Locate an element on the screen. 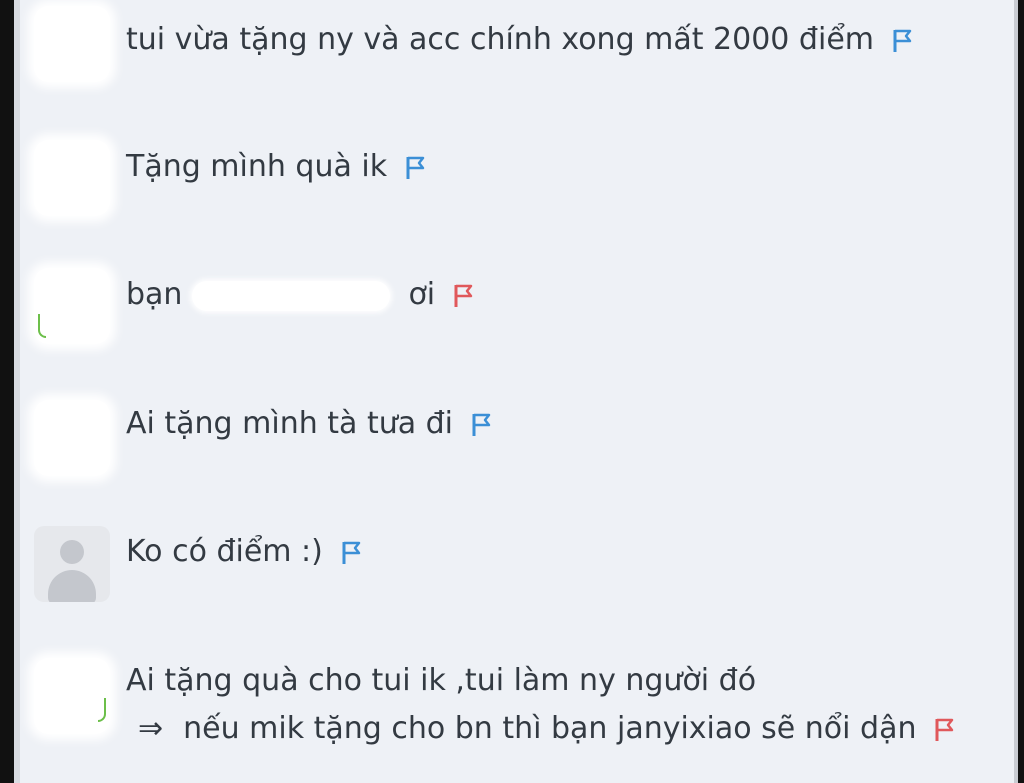  default-avatar-icon is located at coordinates (72, 564).